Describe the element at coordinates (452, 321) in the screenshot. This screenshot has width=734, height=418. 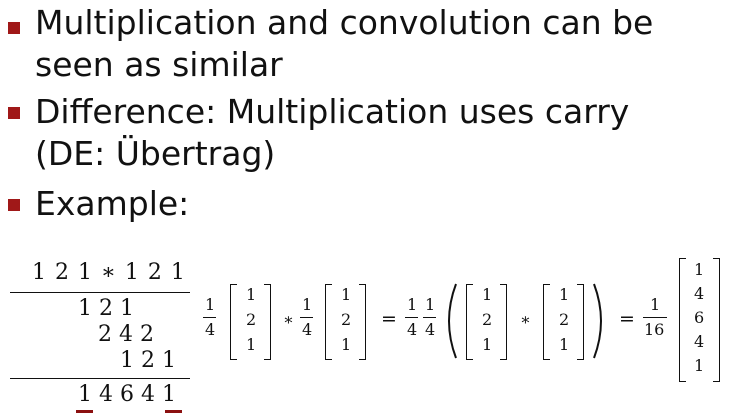
I see `parenthesis-left` at that location.